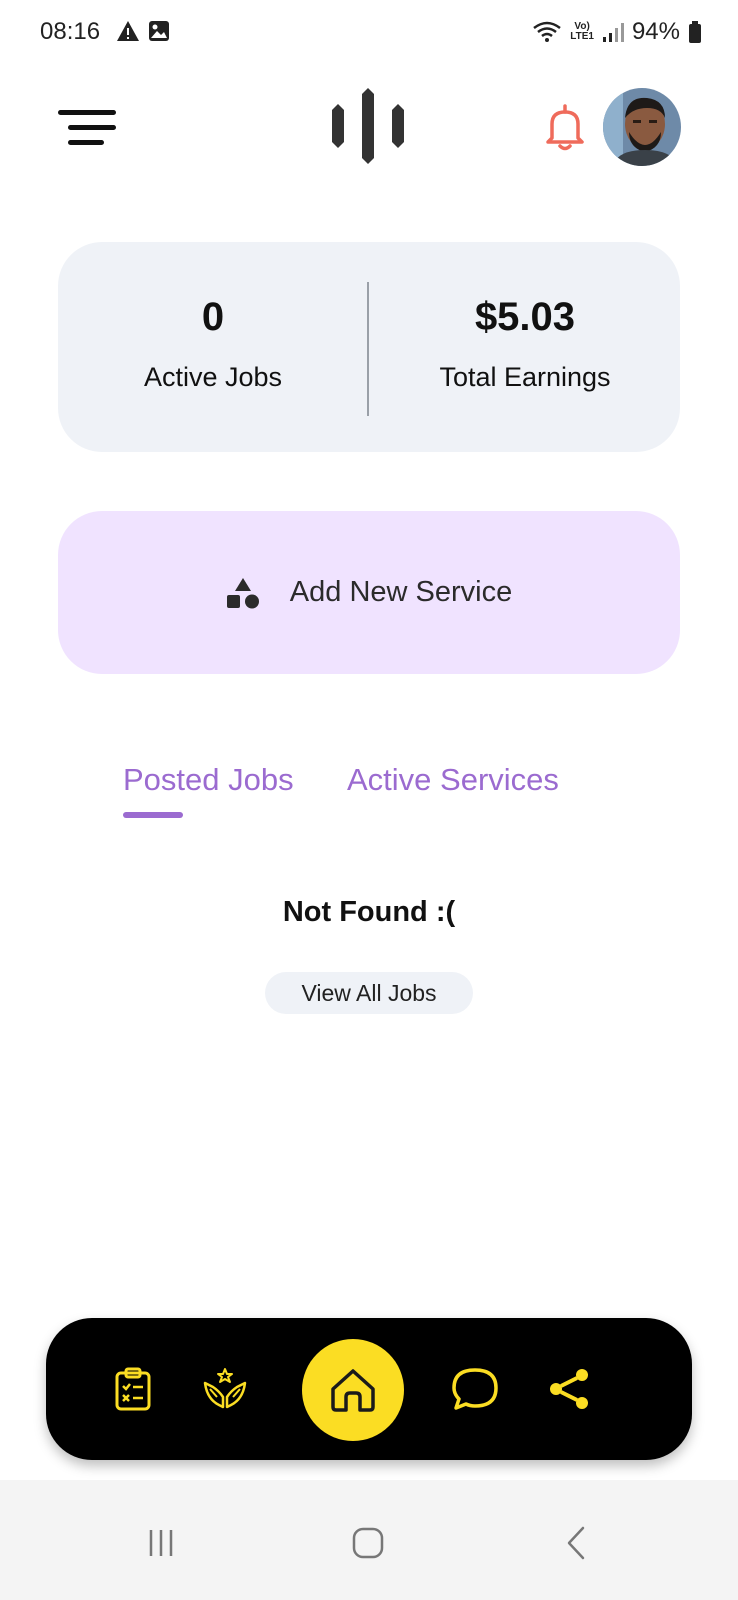 This screenshot has width=738, height=1600. I want to click on empty-state-message: Not Found :(, so click(369, 912).